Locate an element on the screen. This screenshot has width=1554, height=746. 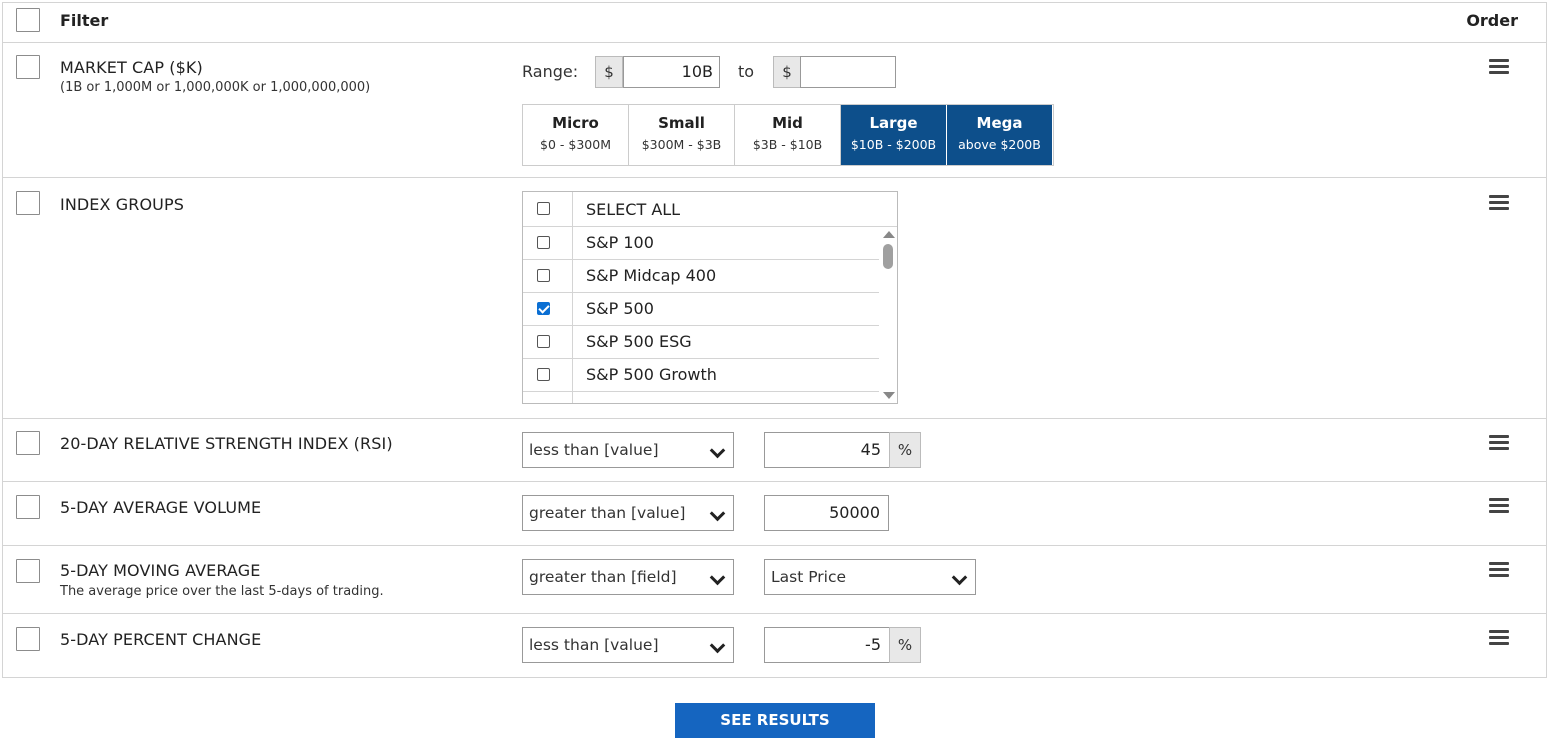
select-all-checkbox is located at coordinates (543, 208).